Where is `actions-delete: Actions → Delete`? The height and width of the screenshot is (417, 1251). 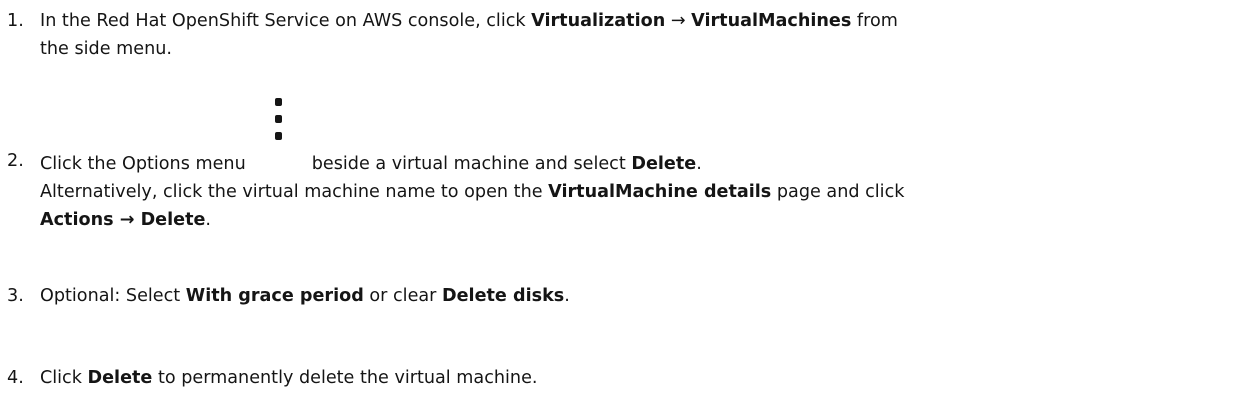
actions-delete: Actions → Delete is located at coordinates (123, 220).